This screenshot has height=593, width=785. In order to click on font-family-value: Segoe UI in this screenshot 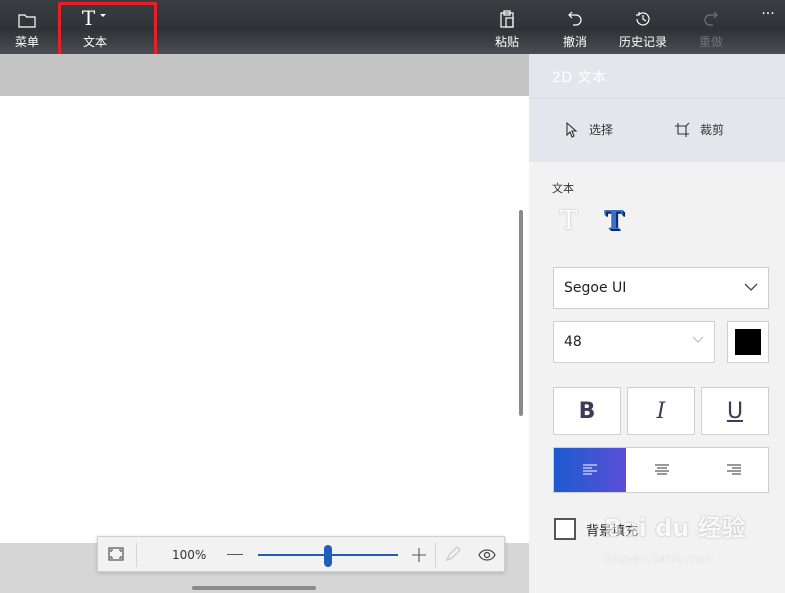, I will do `click(595, 288)`.